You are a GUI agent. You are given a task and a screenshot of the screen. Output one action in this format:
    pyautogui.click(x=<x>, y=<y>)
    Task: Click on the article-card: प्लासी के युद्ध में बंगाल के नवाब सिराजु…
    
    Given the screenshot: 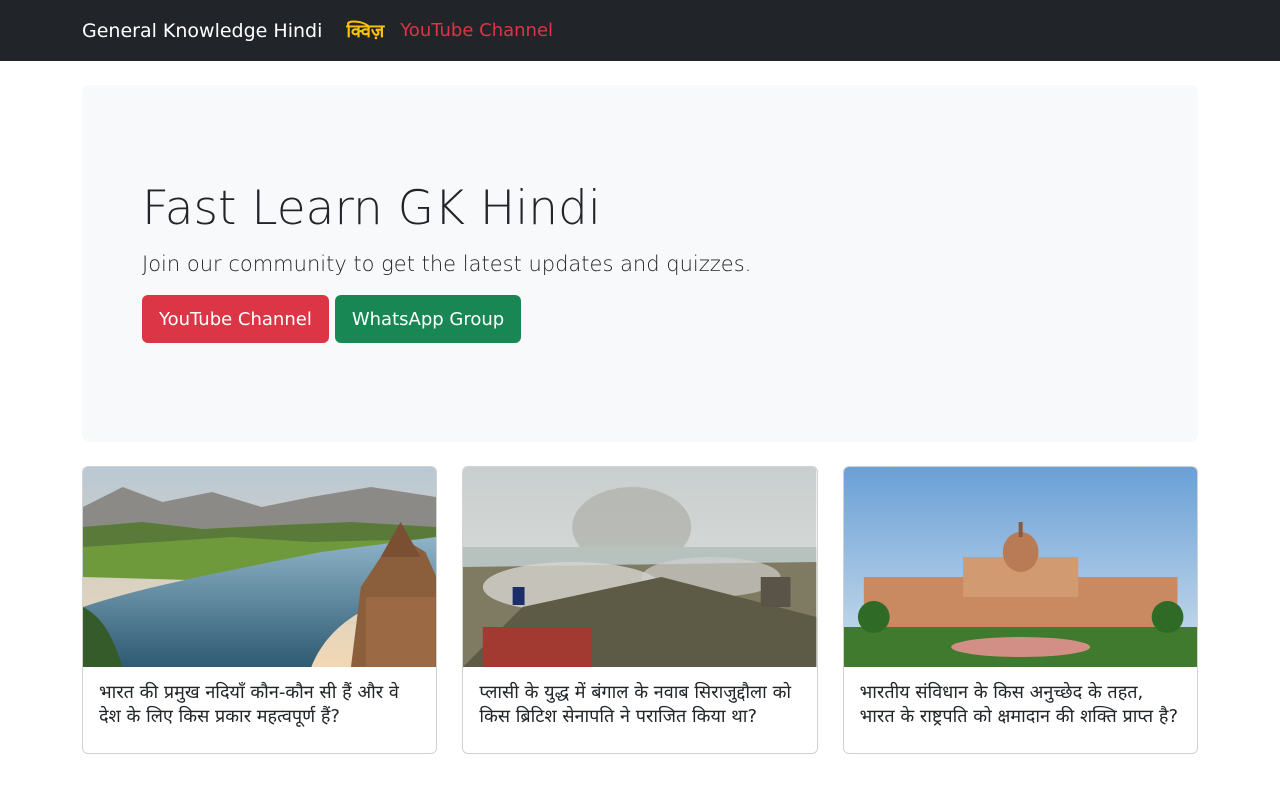 What is the action you would take?
    pyautogui.click(x=640, y=610)
    